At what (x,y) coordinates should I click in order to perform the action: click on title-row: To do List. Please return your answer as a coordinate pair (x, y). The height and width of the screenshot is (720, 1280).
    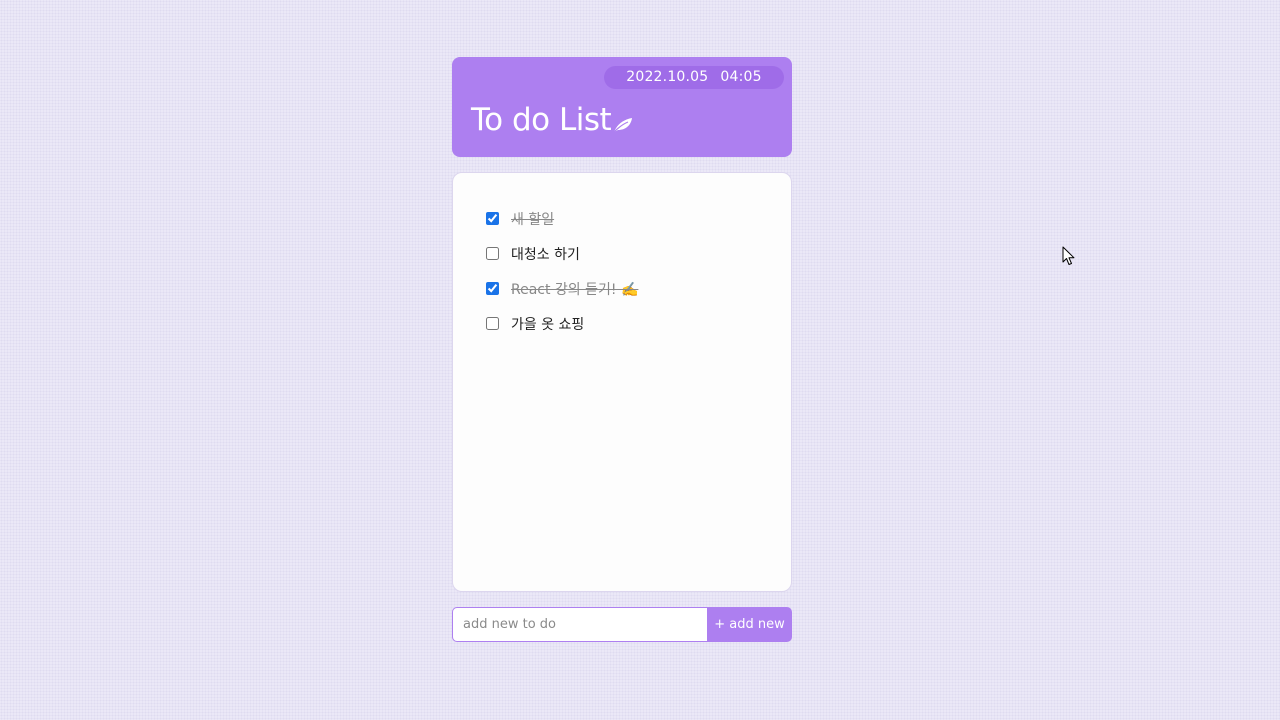
    Looking at the image, I should click on (552, 120).